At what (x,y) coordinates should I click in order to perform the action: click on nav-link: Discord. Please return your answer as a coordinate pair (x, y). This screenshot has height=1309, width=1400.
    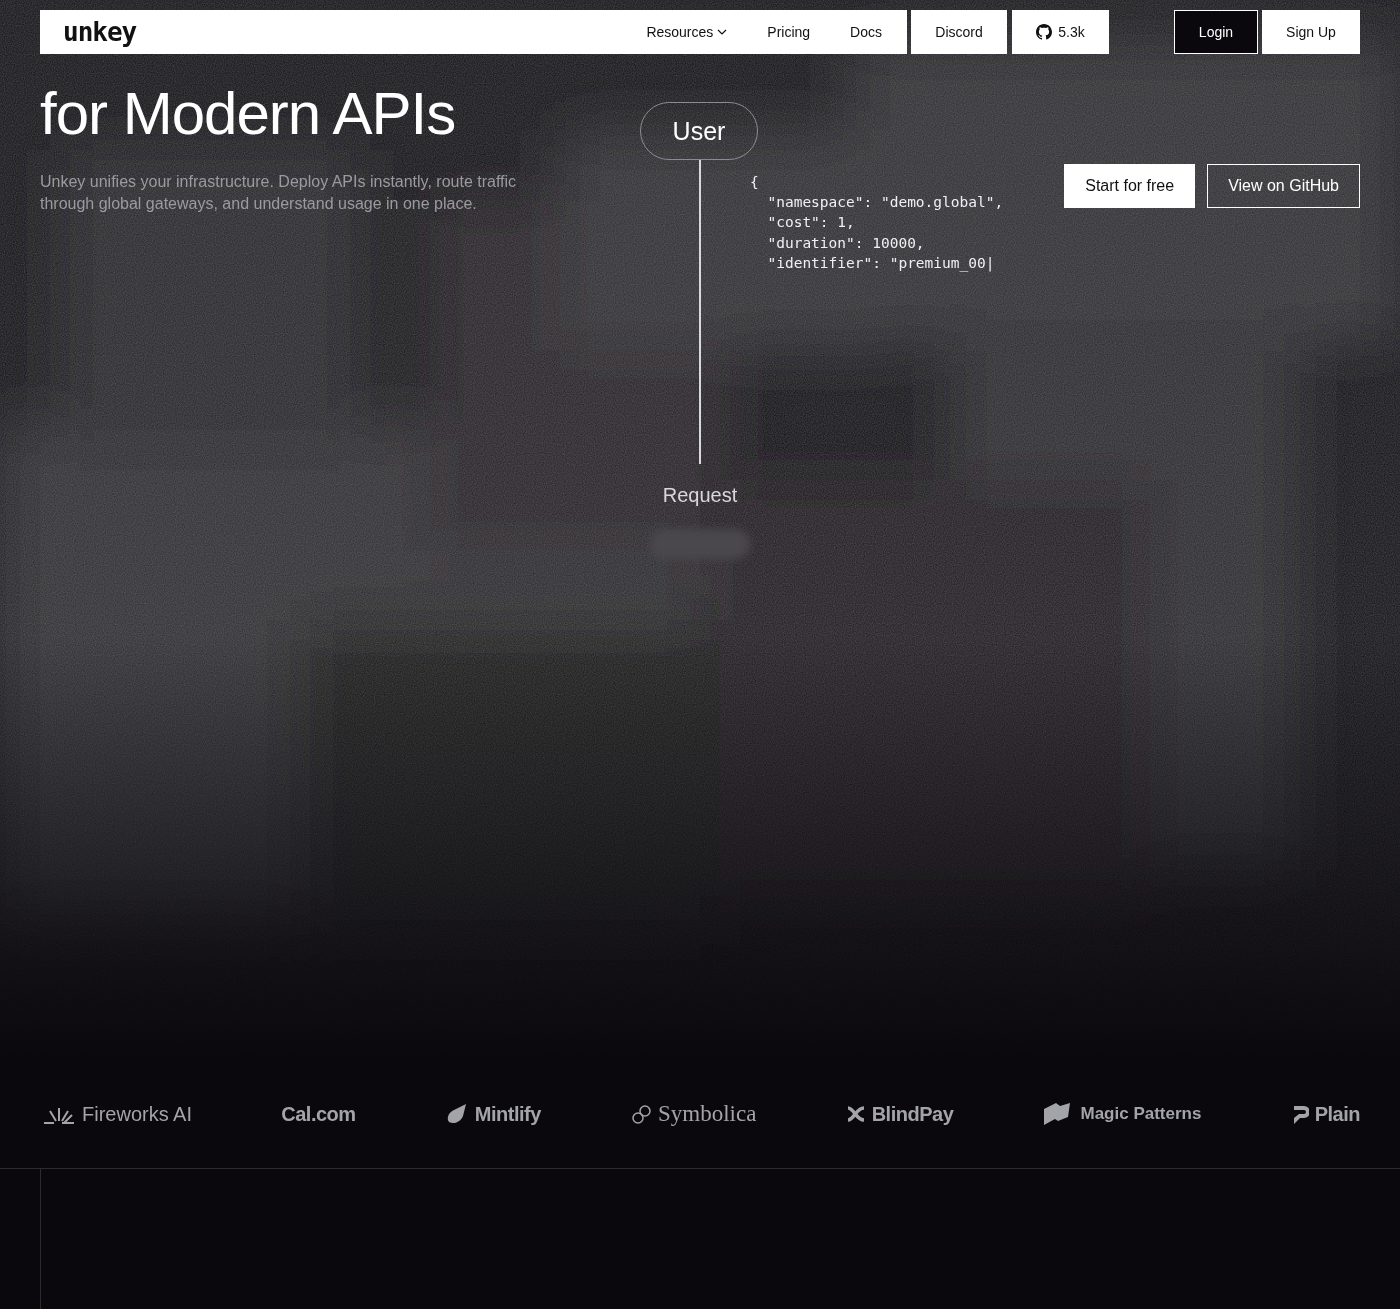
    Looking at the image, I should click on (959, 32).